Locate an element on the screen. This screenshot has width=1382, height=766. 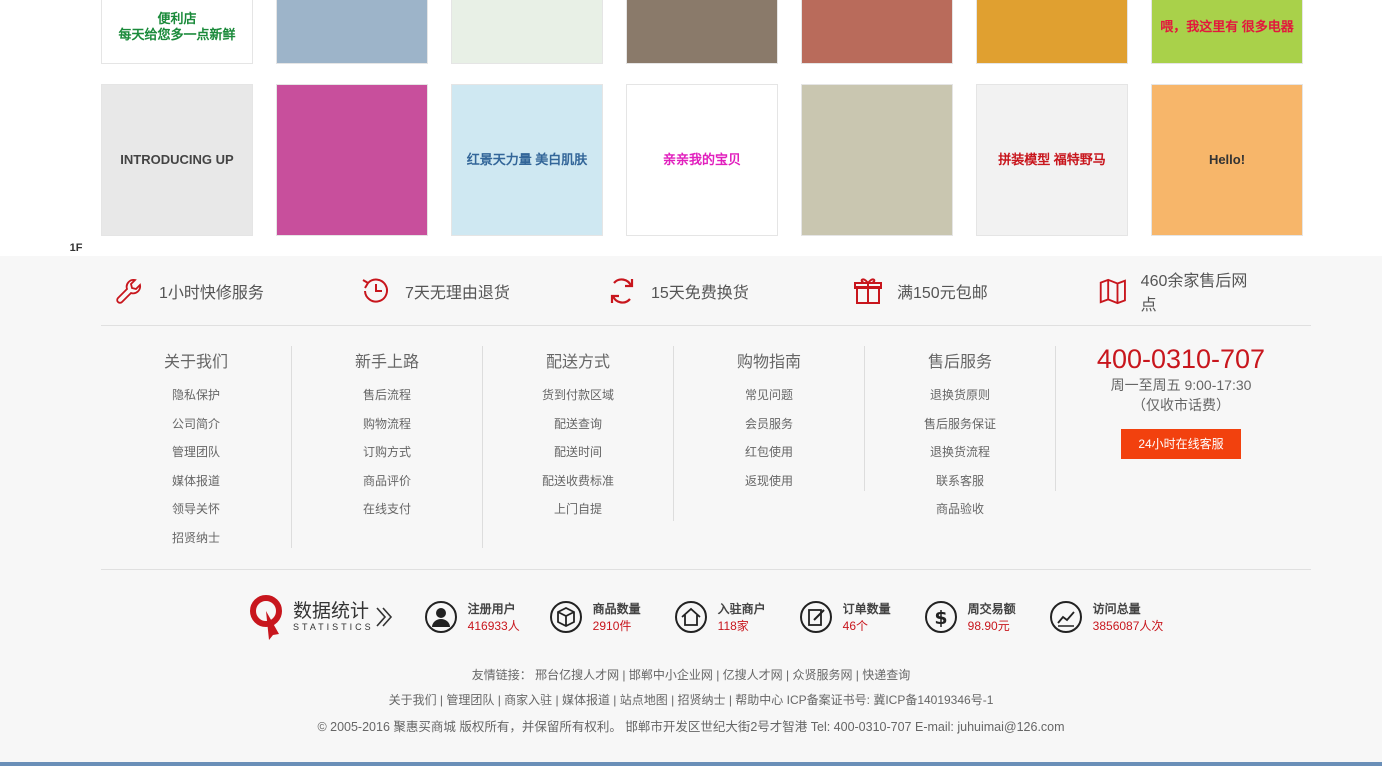
service-label: 满150元包邮 is located at coordinates (942, 293).